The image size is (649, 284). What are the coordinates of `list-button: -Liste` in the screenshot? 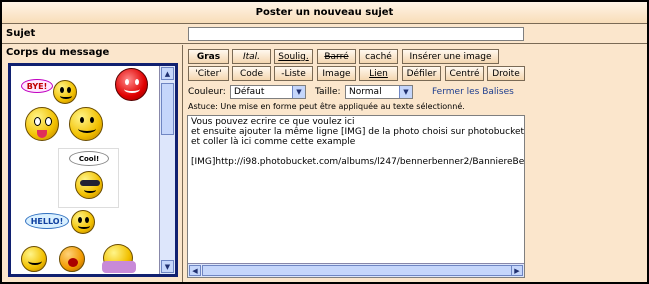 It's located at (293, 73).